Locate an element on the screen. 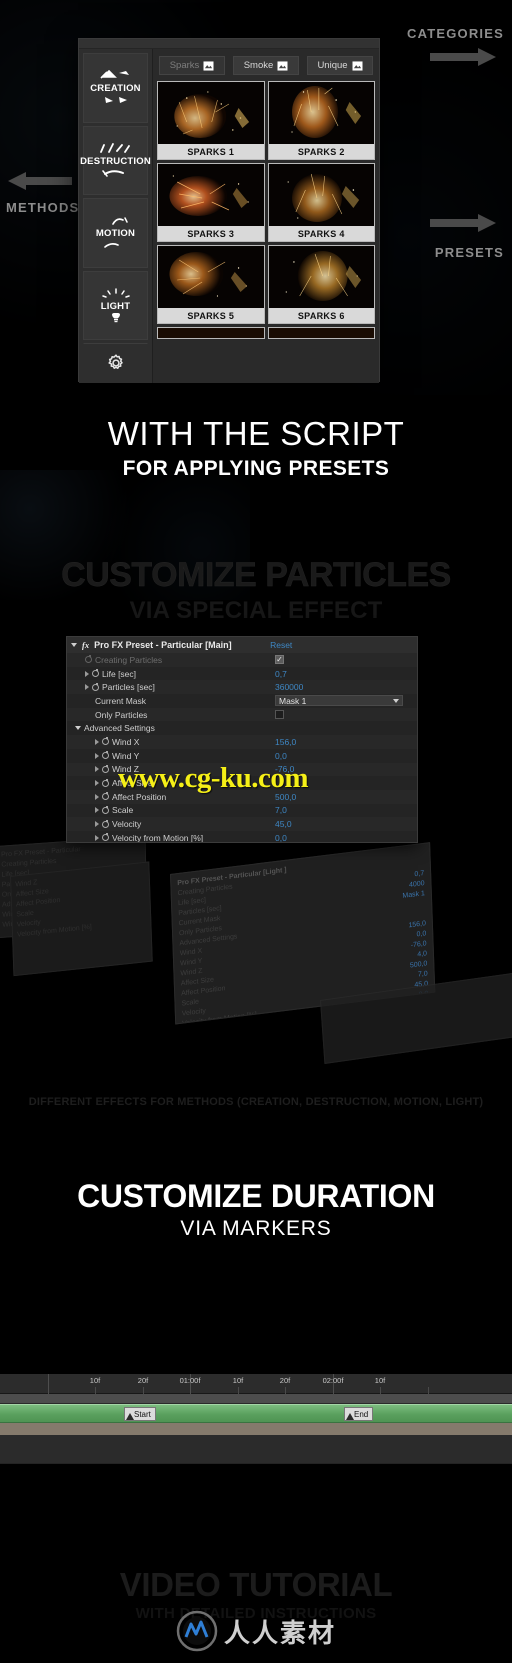 The image size is (512, 1663). category-button-unique: Unique is located at coordinates (340, 65).